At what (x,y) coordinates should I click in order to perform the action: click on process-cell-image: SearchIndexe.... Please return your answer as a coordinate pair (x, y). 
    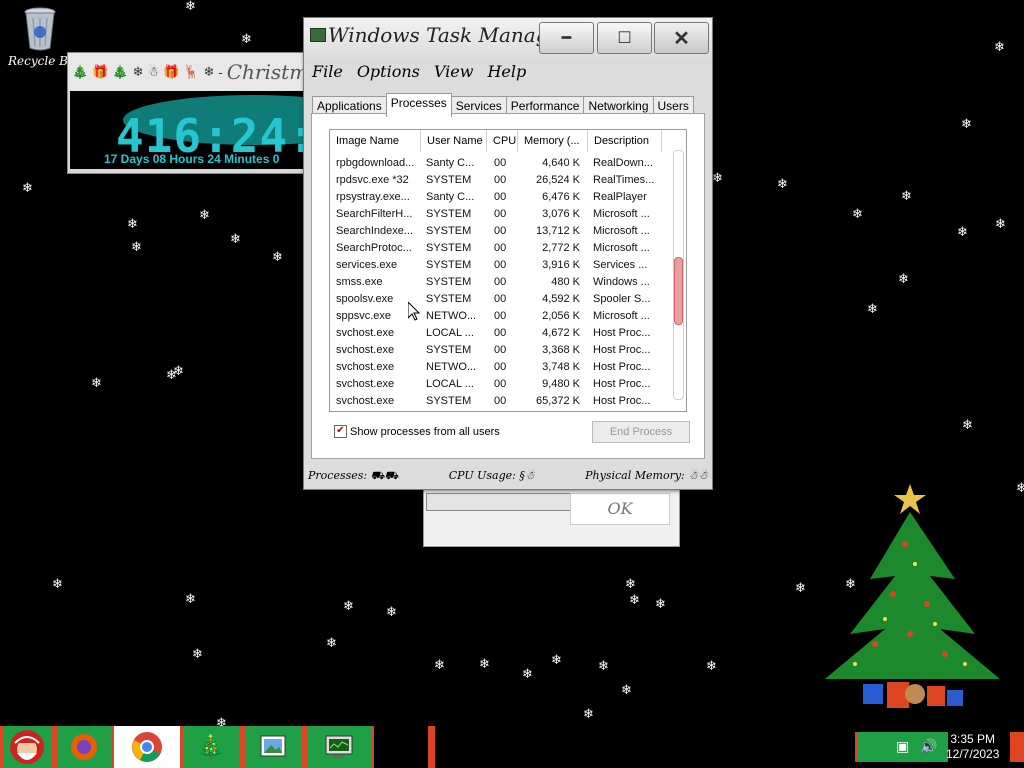
    Looking at the image, I should click on (375, 231).